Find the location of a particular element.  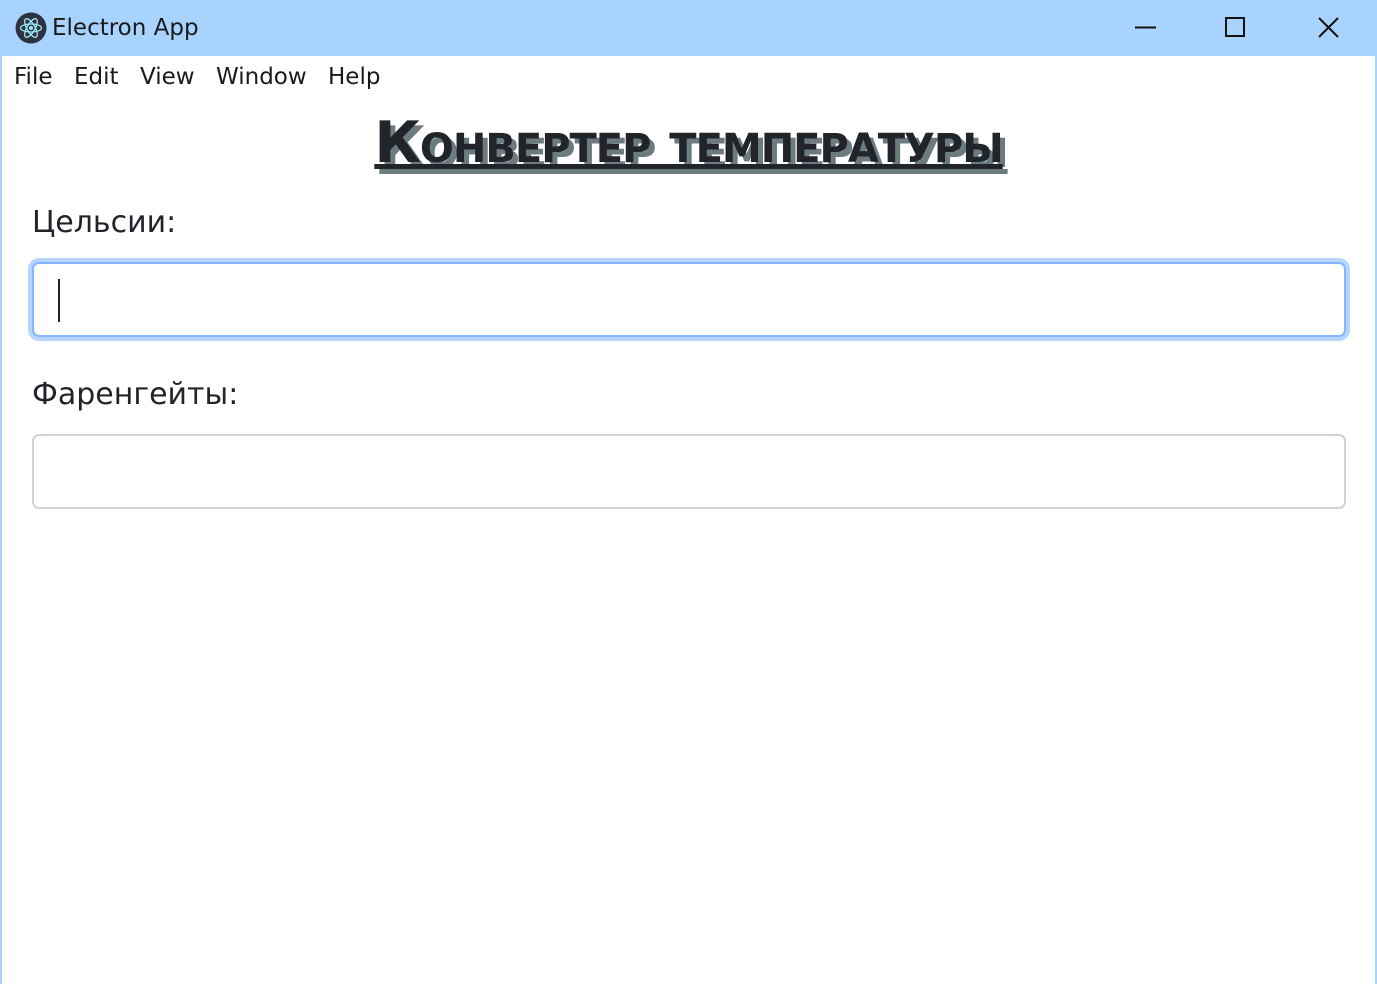

minimize-button is located at coordinates (1146, 28).